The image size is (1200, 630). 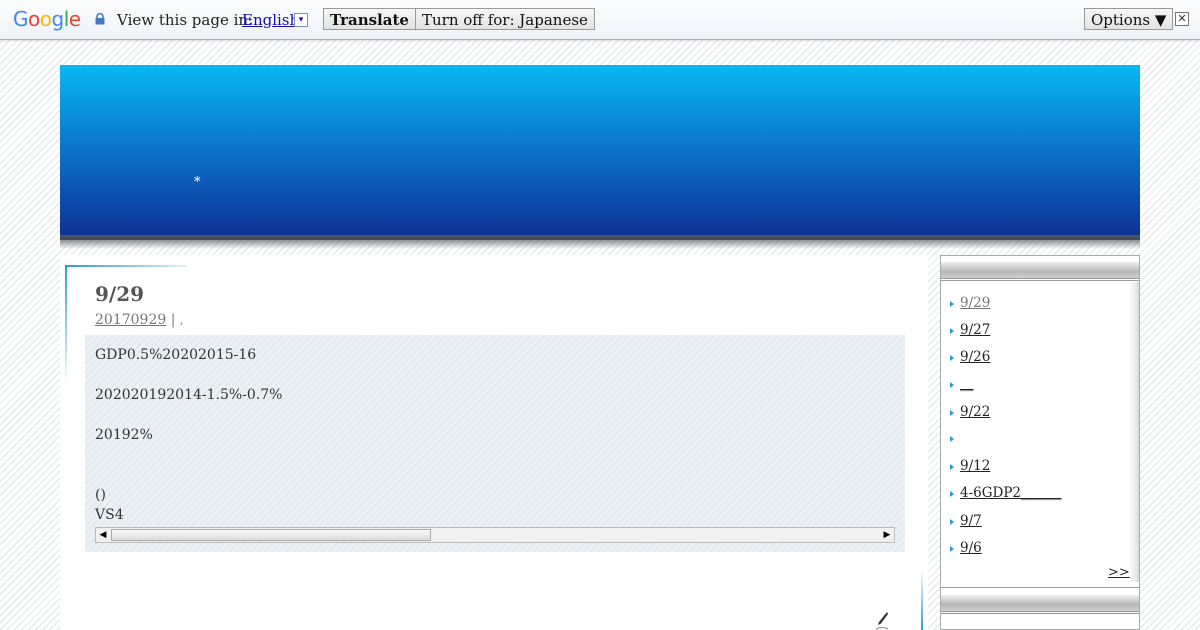 I want to click on google-logo: Google, so click(x=47, y=19).